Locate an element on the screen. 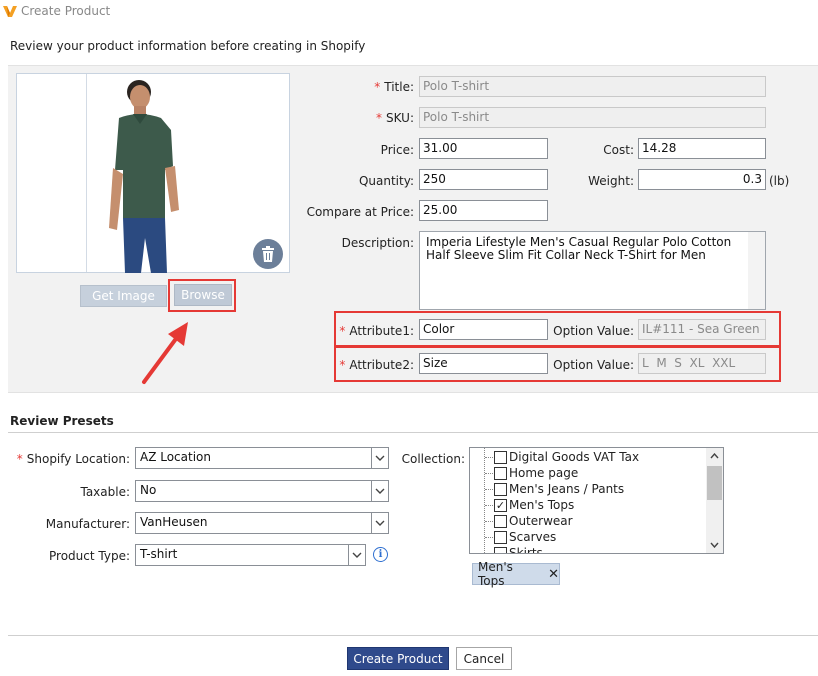 This screenshot has width=818, height=676. weight-field: 0.3 is located at coordinates (702, 179).